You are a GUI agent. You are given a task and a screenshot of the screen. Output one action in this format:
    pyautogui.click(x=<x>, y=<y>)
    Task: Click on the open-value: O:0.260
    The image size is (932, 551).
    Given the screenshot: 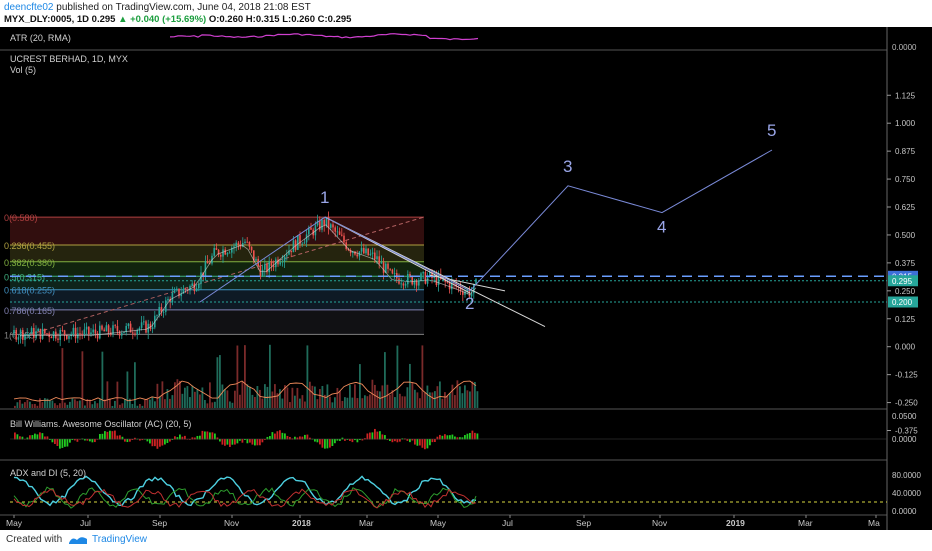 What is the action you would take?
    pyautogui.click(x=226, y=19)
    